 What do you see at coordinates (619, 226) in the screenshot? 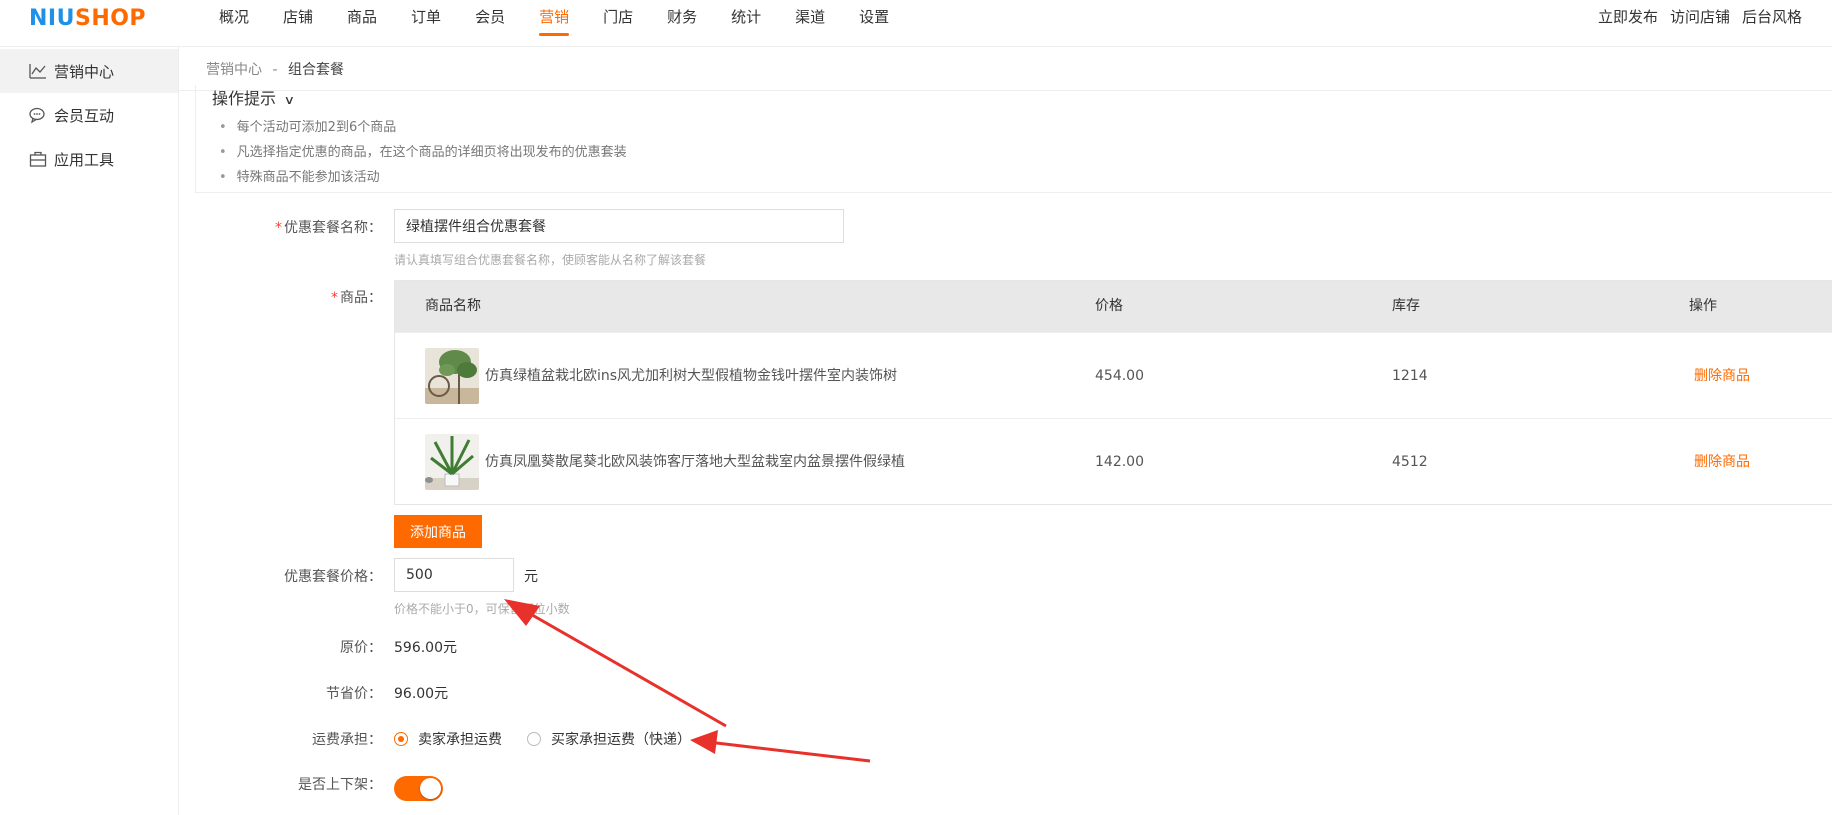
I see `package-name-input: 绿植摆件组合优惠套餐` at bounding box center [619, 226].